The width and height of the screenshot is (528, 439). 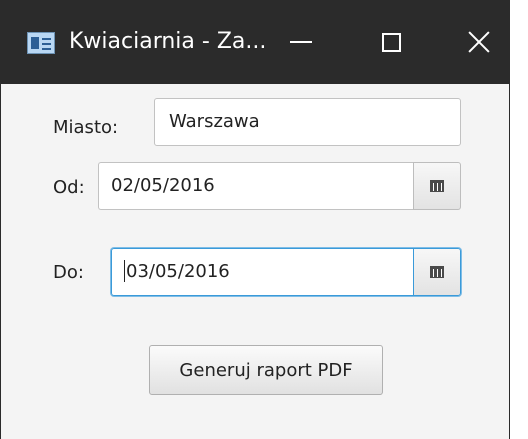 I want to click on from-date-picker: 02/05/2016, so click(x=279, y=186).